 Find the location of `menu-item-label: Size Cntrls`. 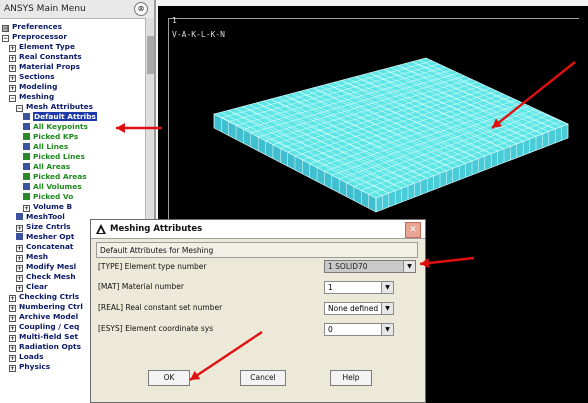

menu-item-label: Size Cntrls is located at coordinates (48, 226).